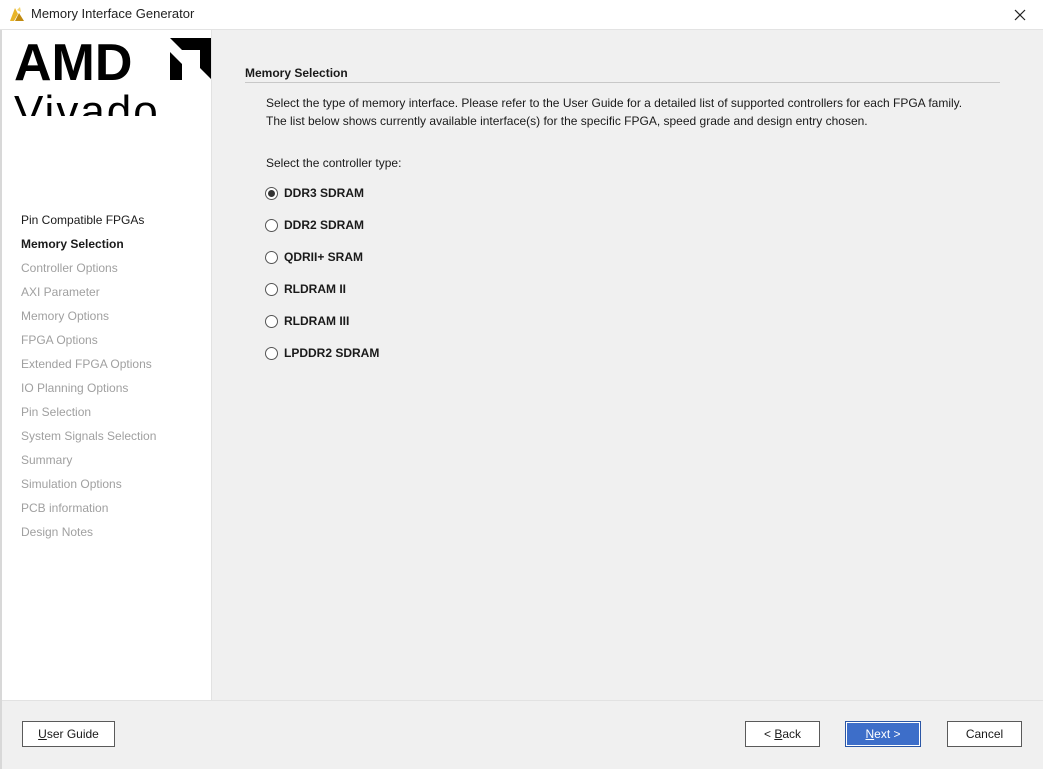  What do you see at coordinates (522, 700) in the screenshot?
I see `bottom-divider` at bounding box center [522, 700].